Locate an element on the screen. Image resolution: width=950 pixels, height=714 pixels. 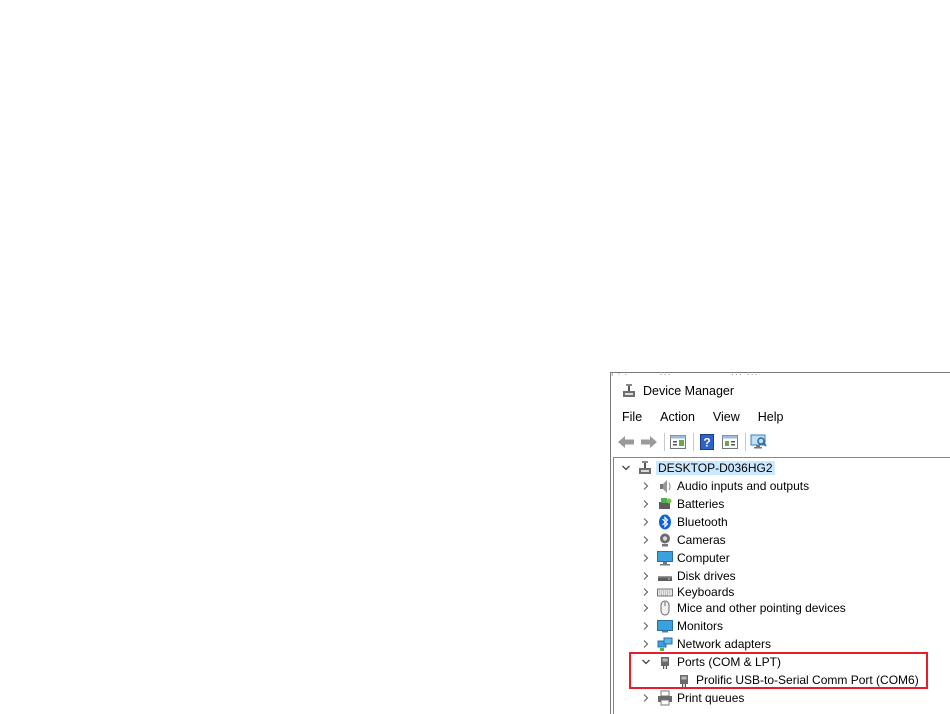
properties-button is located at coordinates (678, 442).